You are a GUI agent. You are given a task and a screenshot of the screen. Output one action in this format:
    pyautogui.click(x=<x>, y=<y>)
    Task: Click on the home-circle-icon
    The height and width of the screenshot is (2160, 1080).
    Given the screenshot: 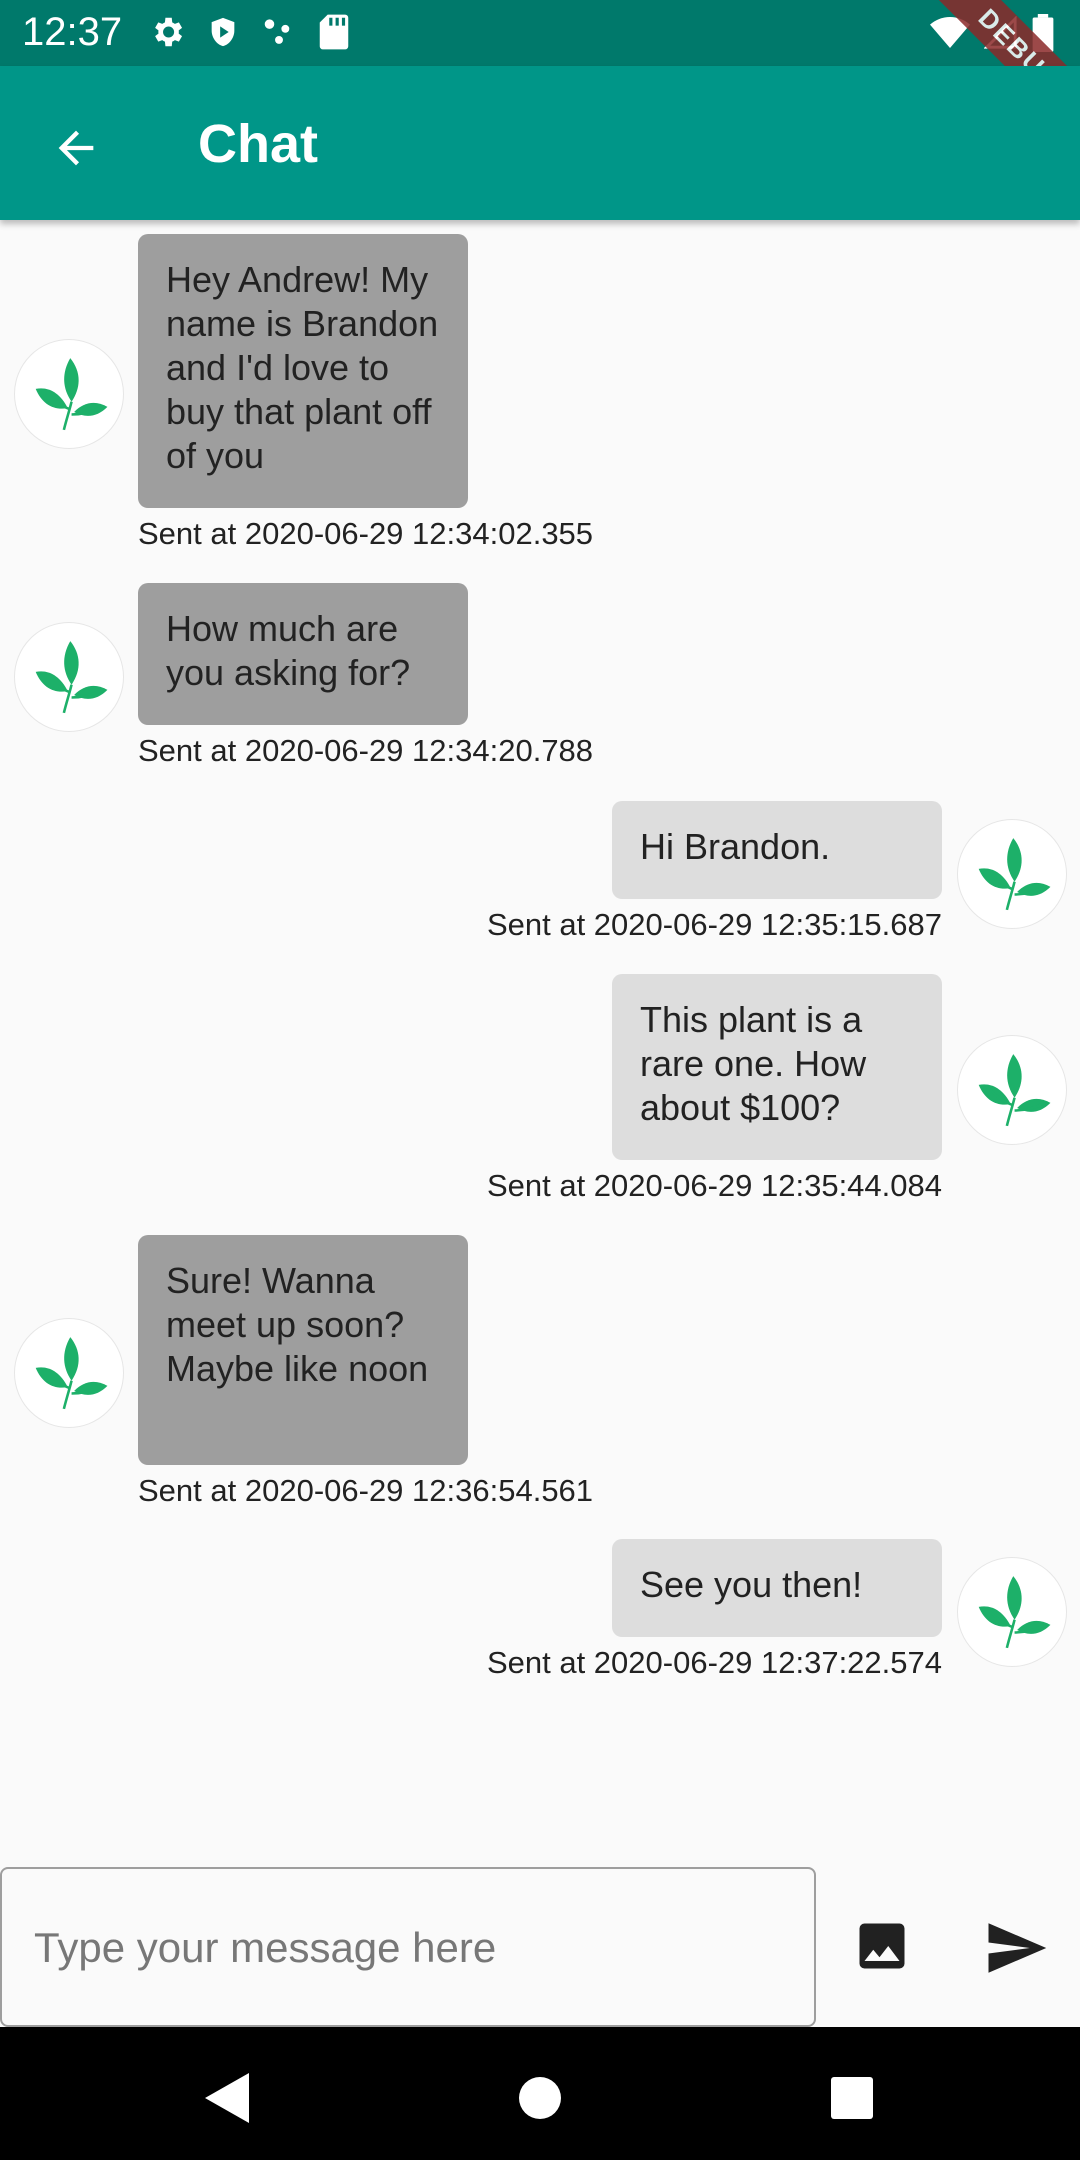 What is the action you would take?
    pyautogui.click(x=540, y=2098)
    